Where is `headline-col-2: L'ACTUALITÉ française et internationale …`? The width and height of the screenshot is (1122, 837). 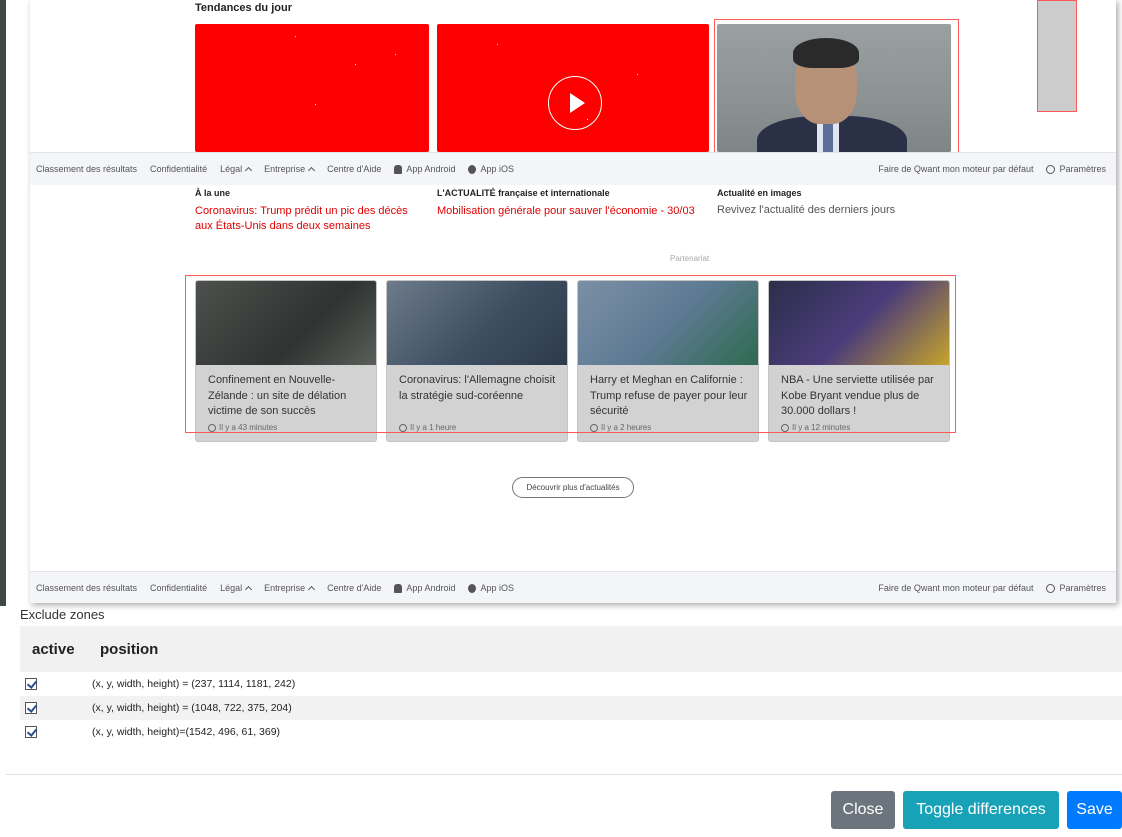
headline-col-2: L'ACTUALITÉ française et internationale … is located at coordinates (567, 203).